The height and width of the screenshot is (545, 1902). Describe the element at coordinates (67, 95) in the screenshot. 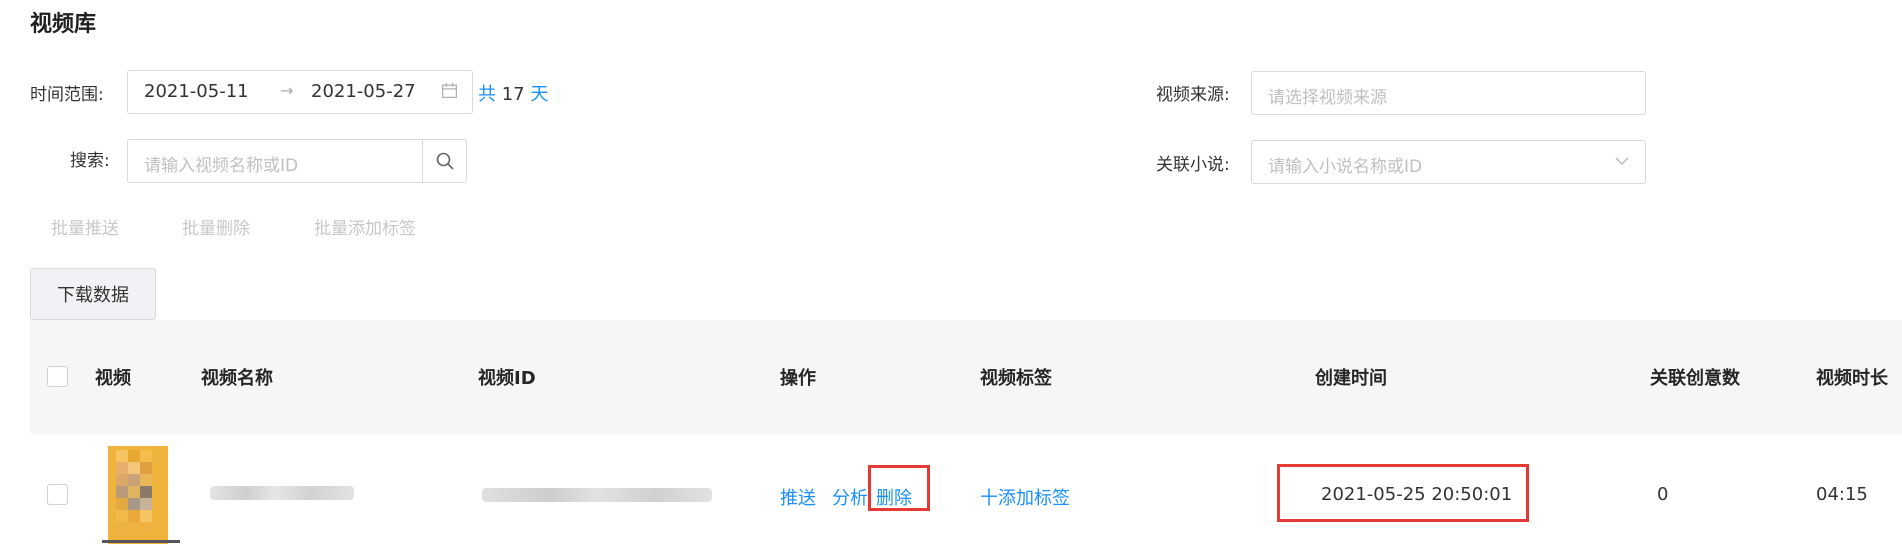

I see `date-range-label: 时间范围:` at that location.